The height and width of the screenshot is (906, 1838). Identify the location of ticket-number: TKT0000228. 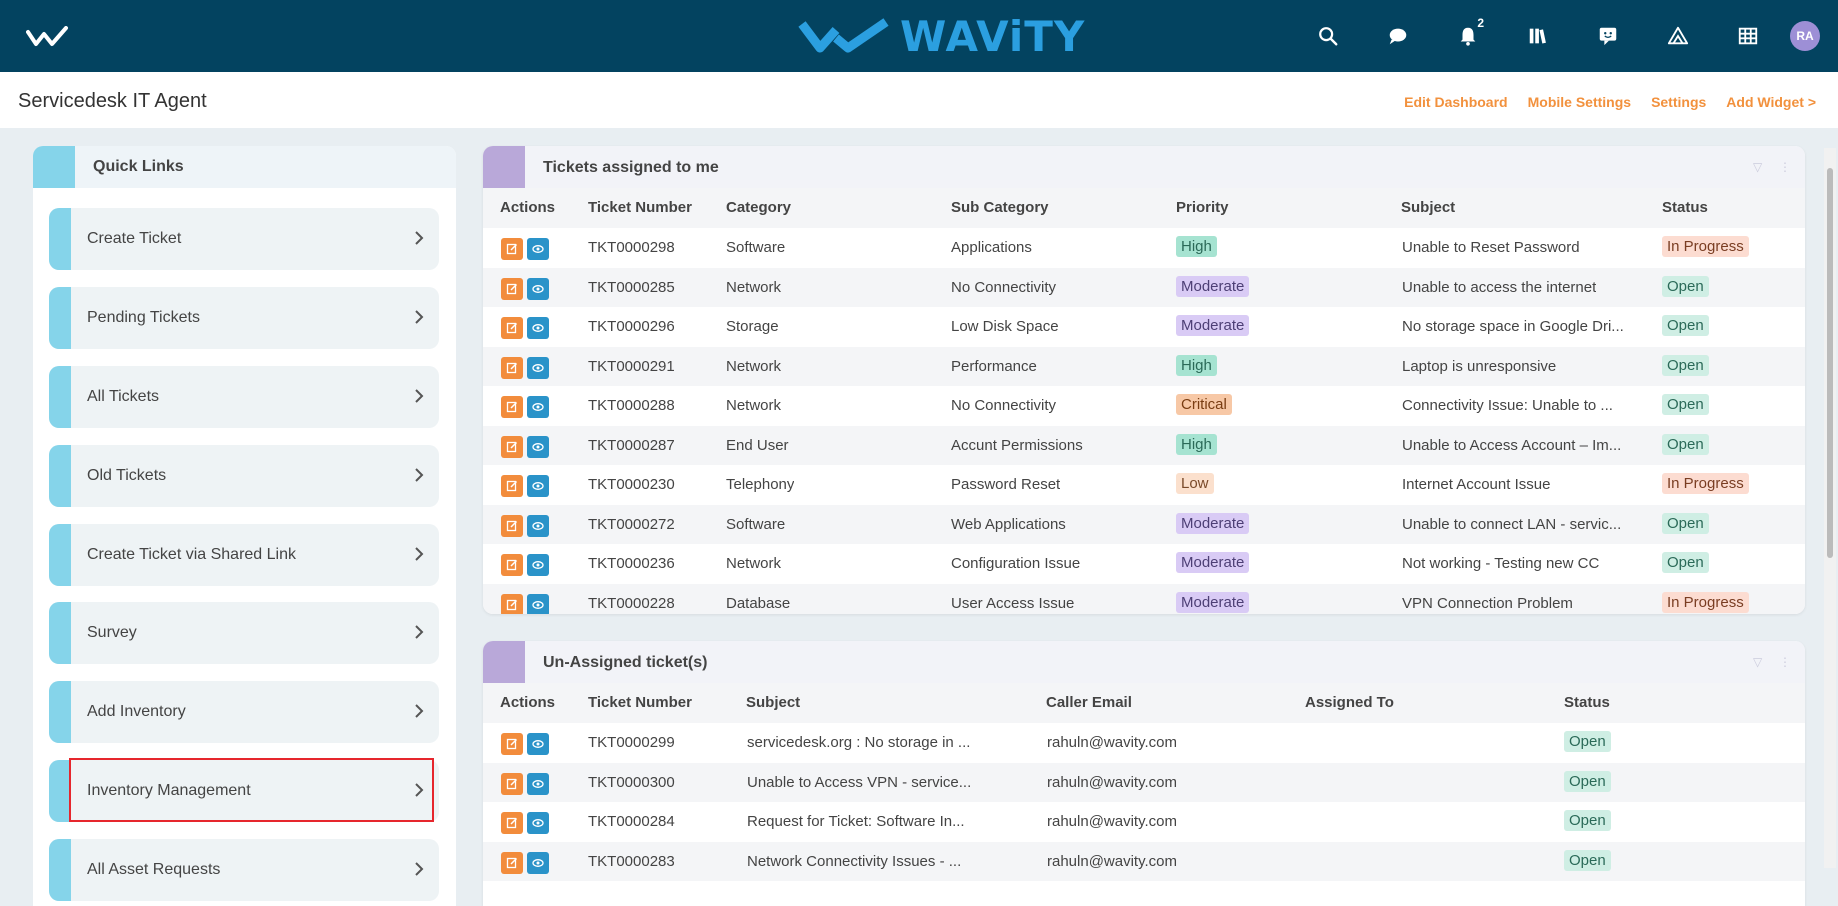
(631, 603).